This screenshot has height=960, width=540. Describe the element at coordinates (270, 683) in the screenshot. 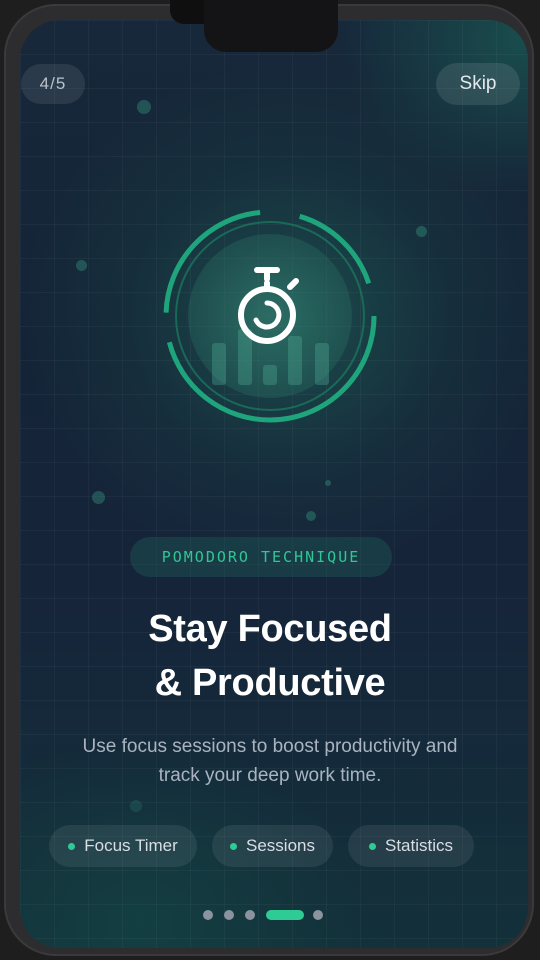

I see `headline-line-2: & Productive` at that location.